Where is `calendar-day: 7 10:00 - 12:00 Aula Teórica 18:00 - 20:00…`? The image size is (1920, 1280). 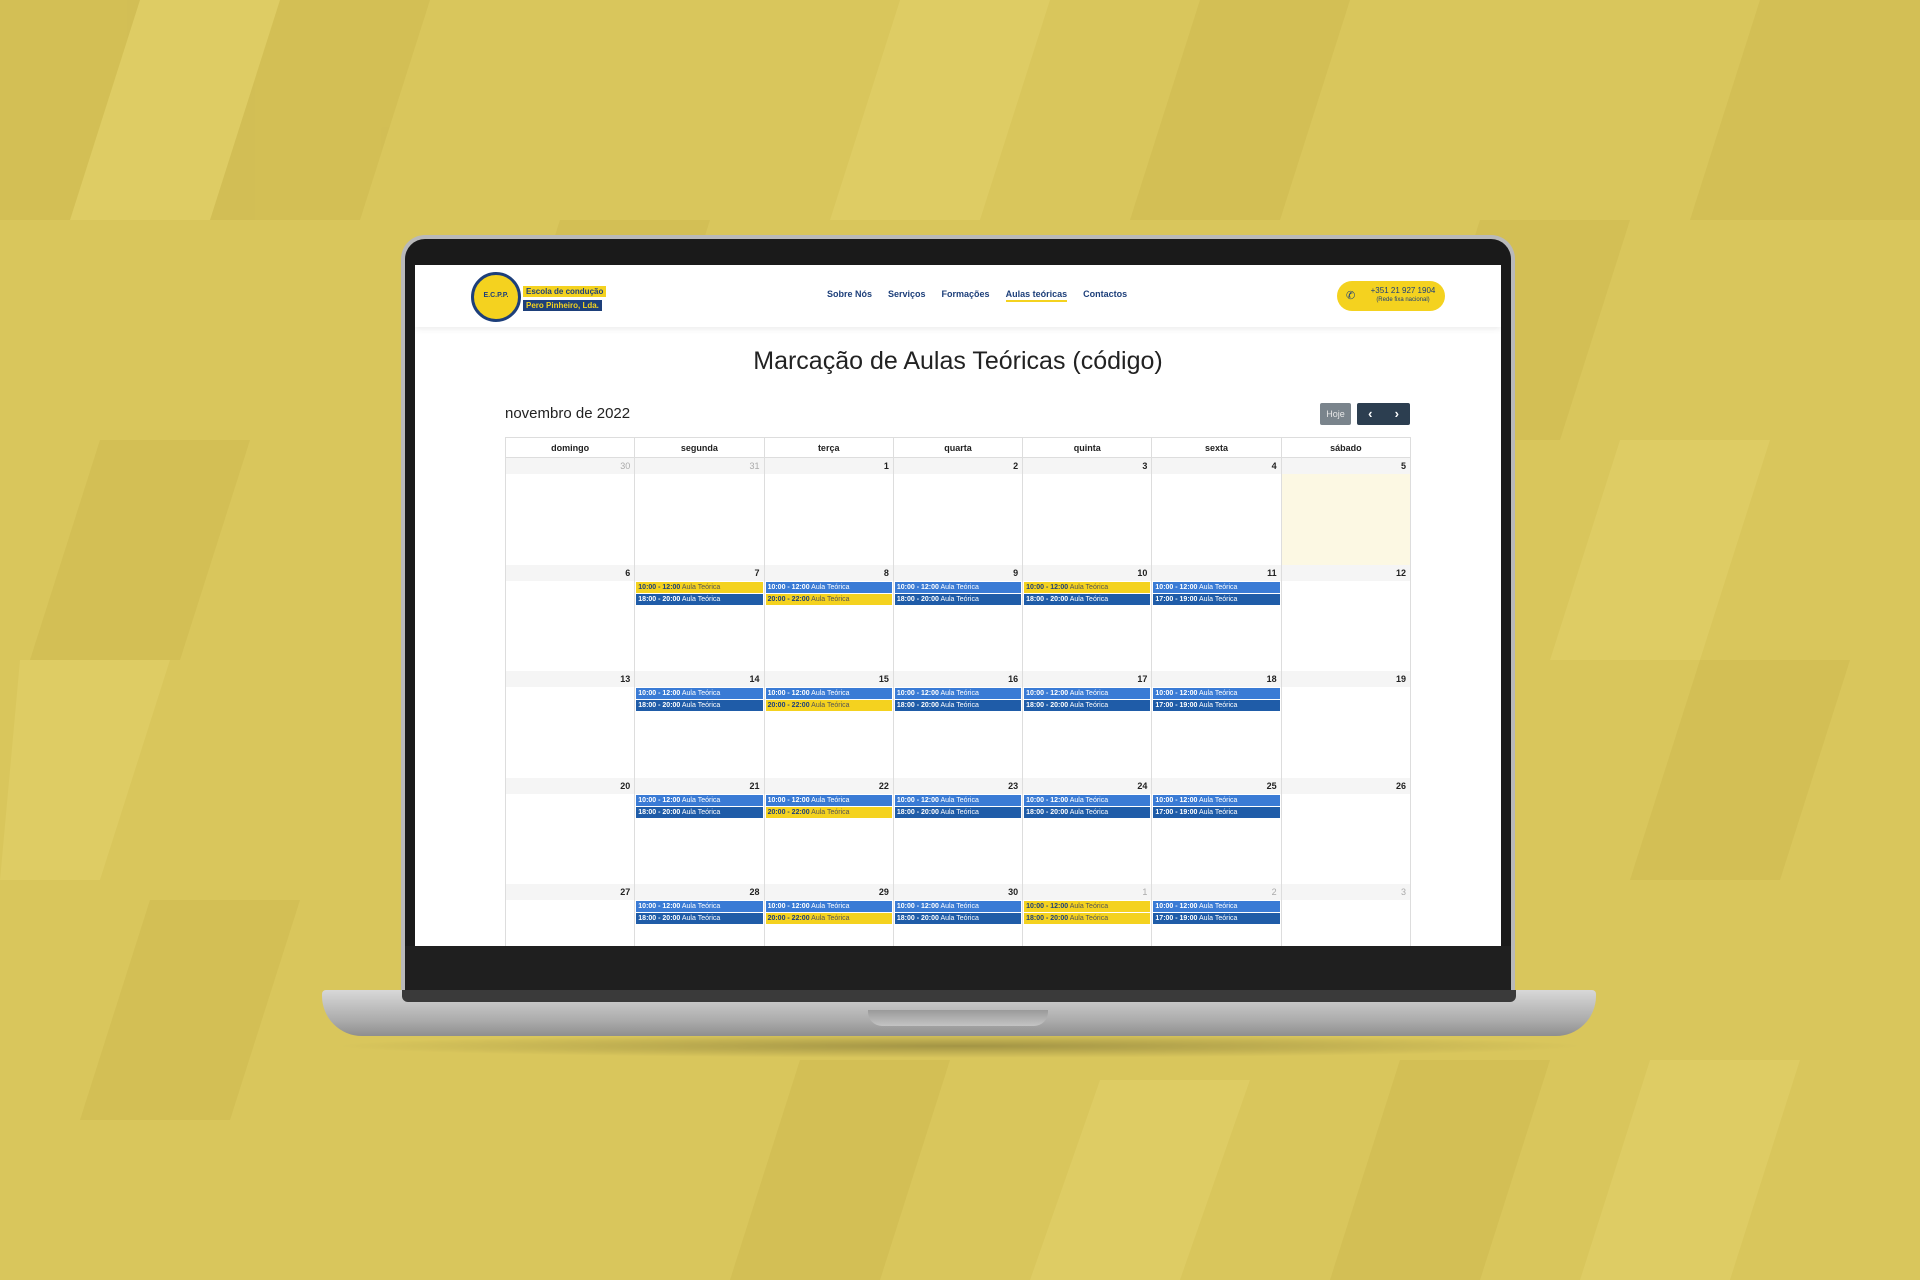 calendar-day: 7 10:00 - 12:00 Aula Teórica 18:00 - 20:00… is located at coordinates (700, 617).